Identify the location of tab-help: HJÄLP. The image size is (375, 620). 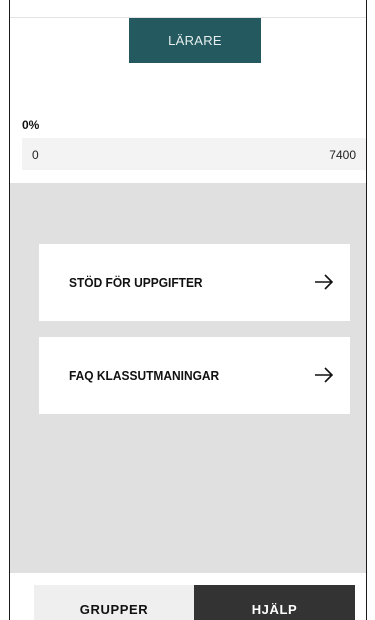
(274, 602).